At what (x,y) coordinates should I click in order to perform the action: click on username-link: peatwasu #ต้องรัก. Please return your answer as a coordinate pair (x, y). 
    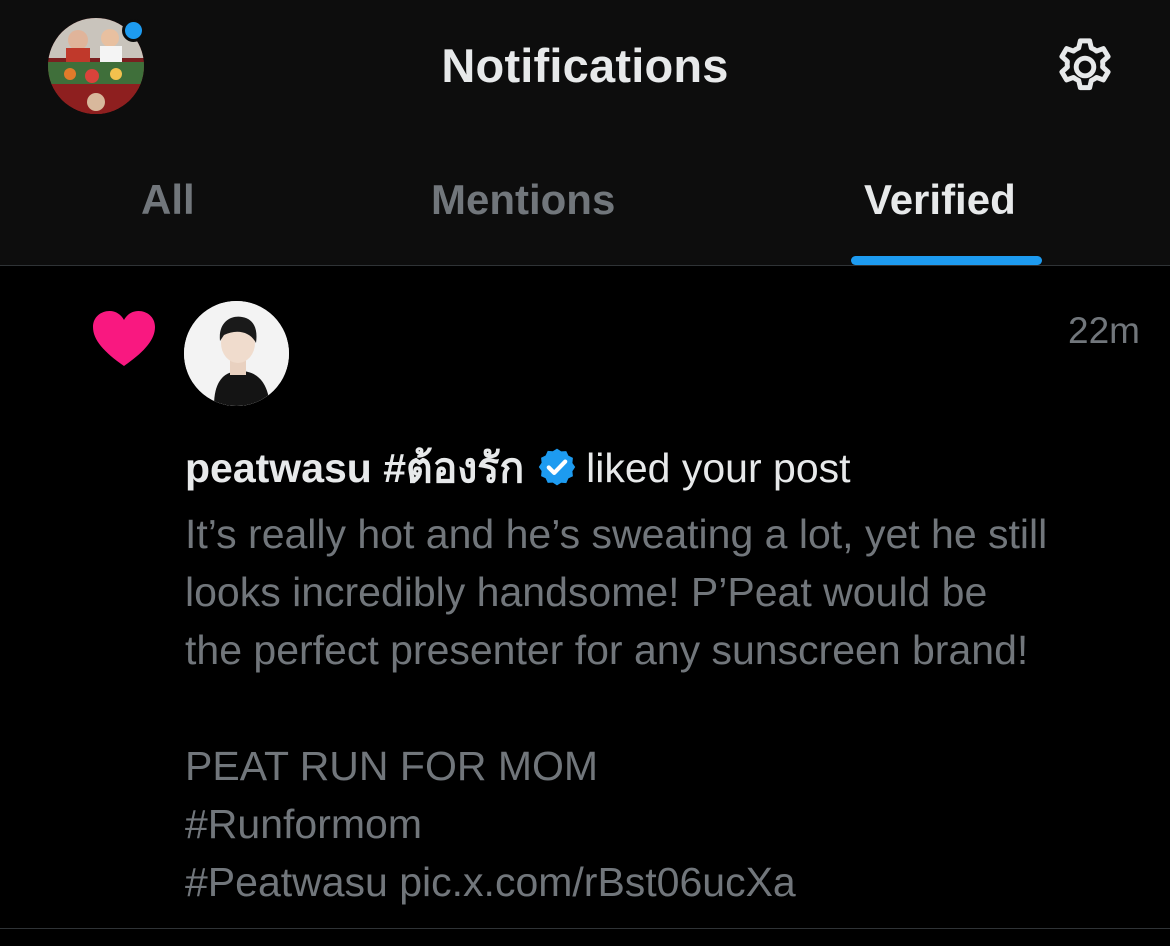
    Looking at the image, I should click on (354, 468).